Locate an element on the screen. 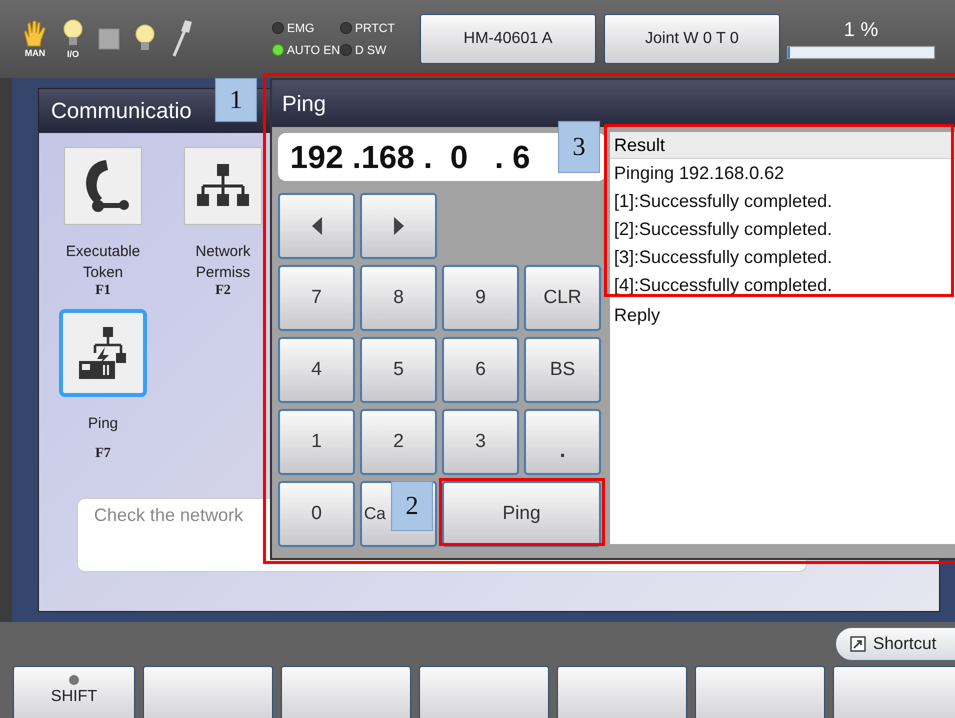  keypad-key: 4 is located at coordinates (316, 370).